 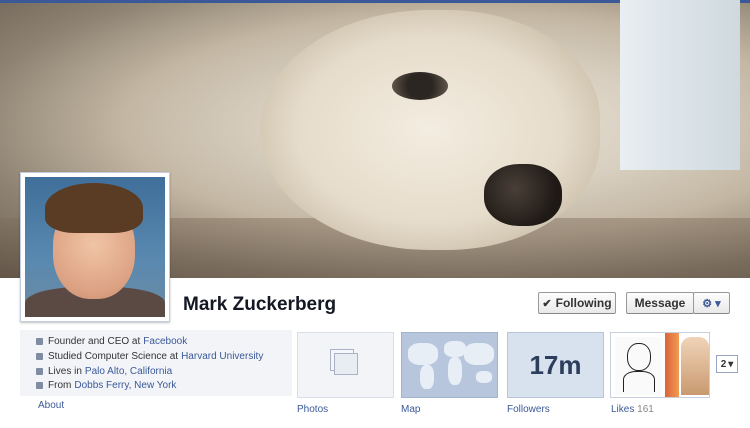 I want to click on about-row-from: From Dobbs Ferry, New York, so click(x=106, y=385).